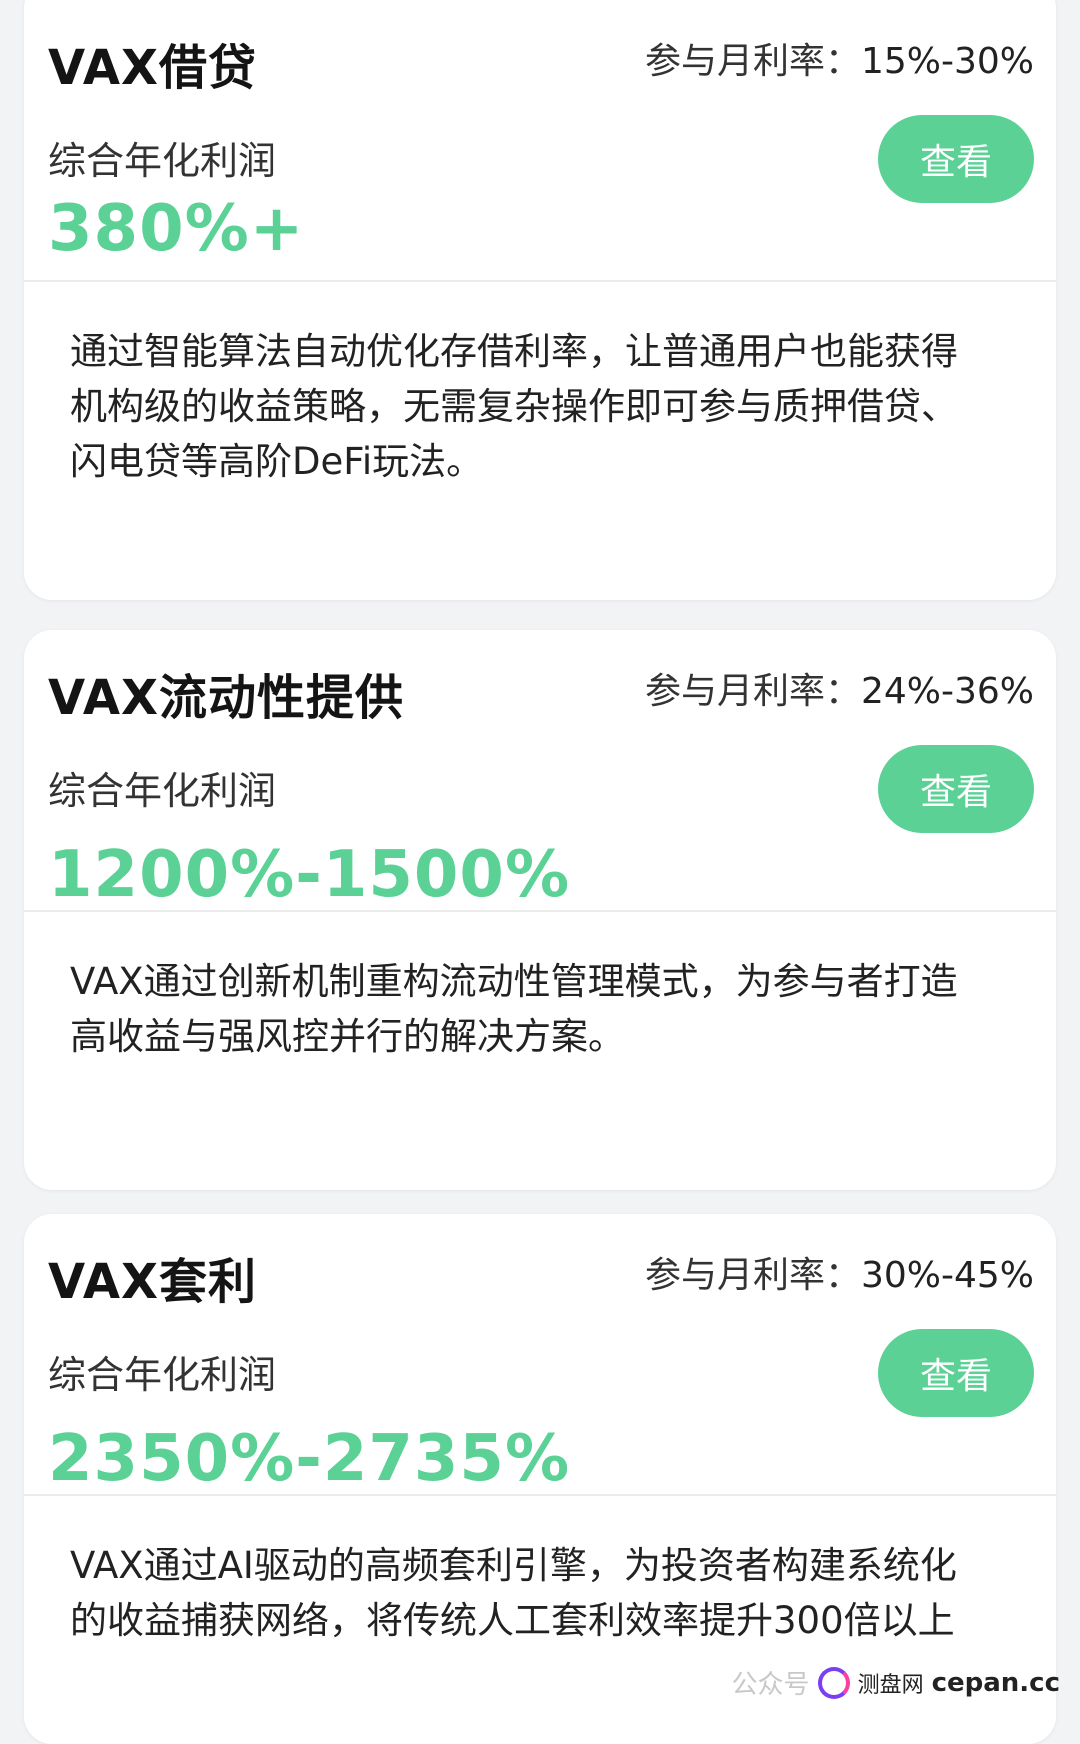 The height and width of the screenshot is (1744, 1080). I want to click on monthly-rate: 参与月利率：24%-36%, so click(839, 688).